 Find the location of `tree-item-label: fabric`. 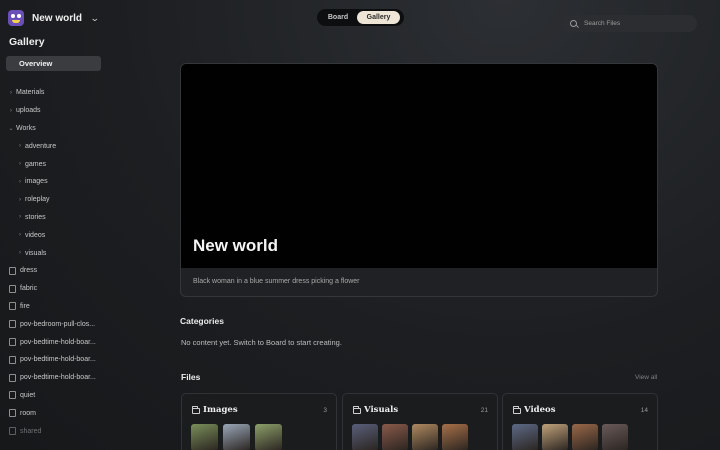

tree-item-label: fabric is located at coordinates (29, 289).